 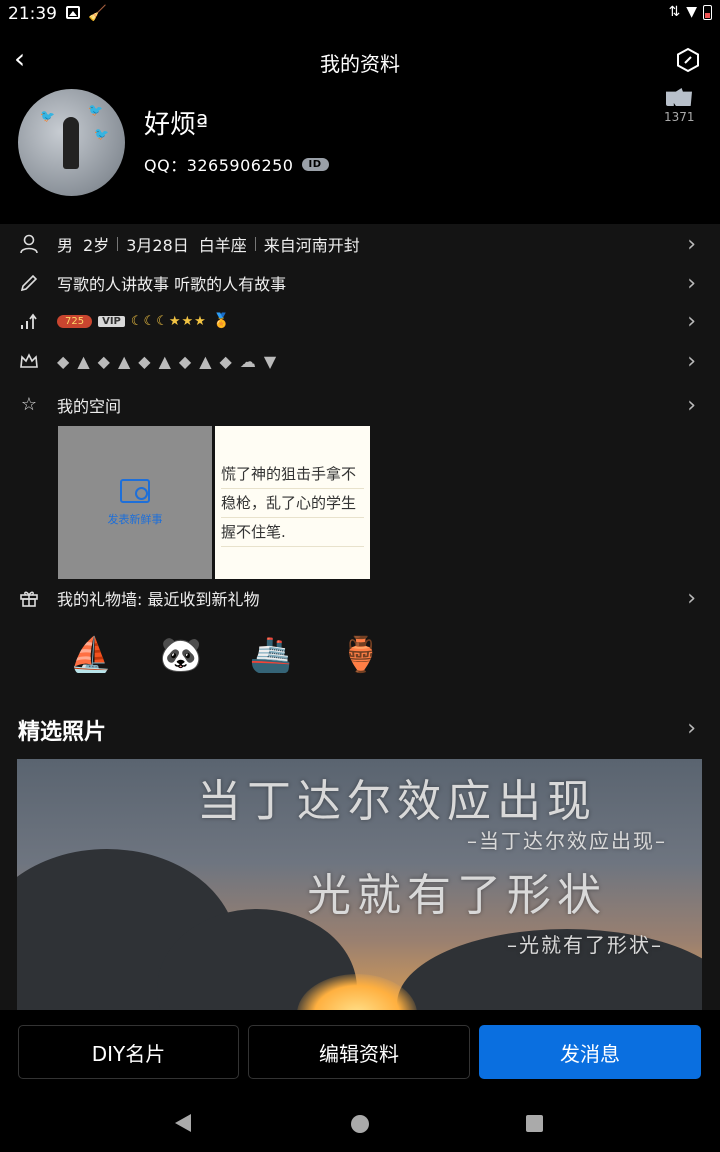 What do you see at coordinates (679, 97) in the screenshot?
I see `thumbs-up-icon` at bounding box center [679, 97].